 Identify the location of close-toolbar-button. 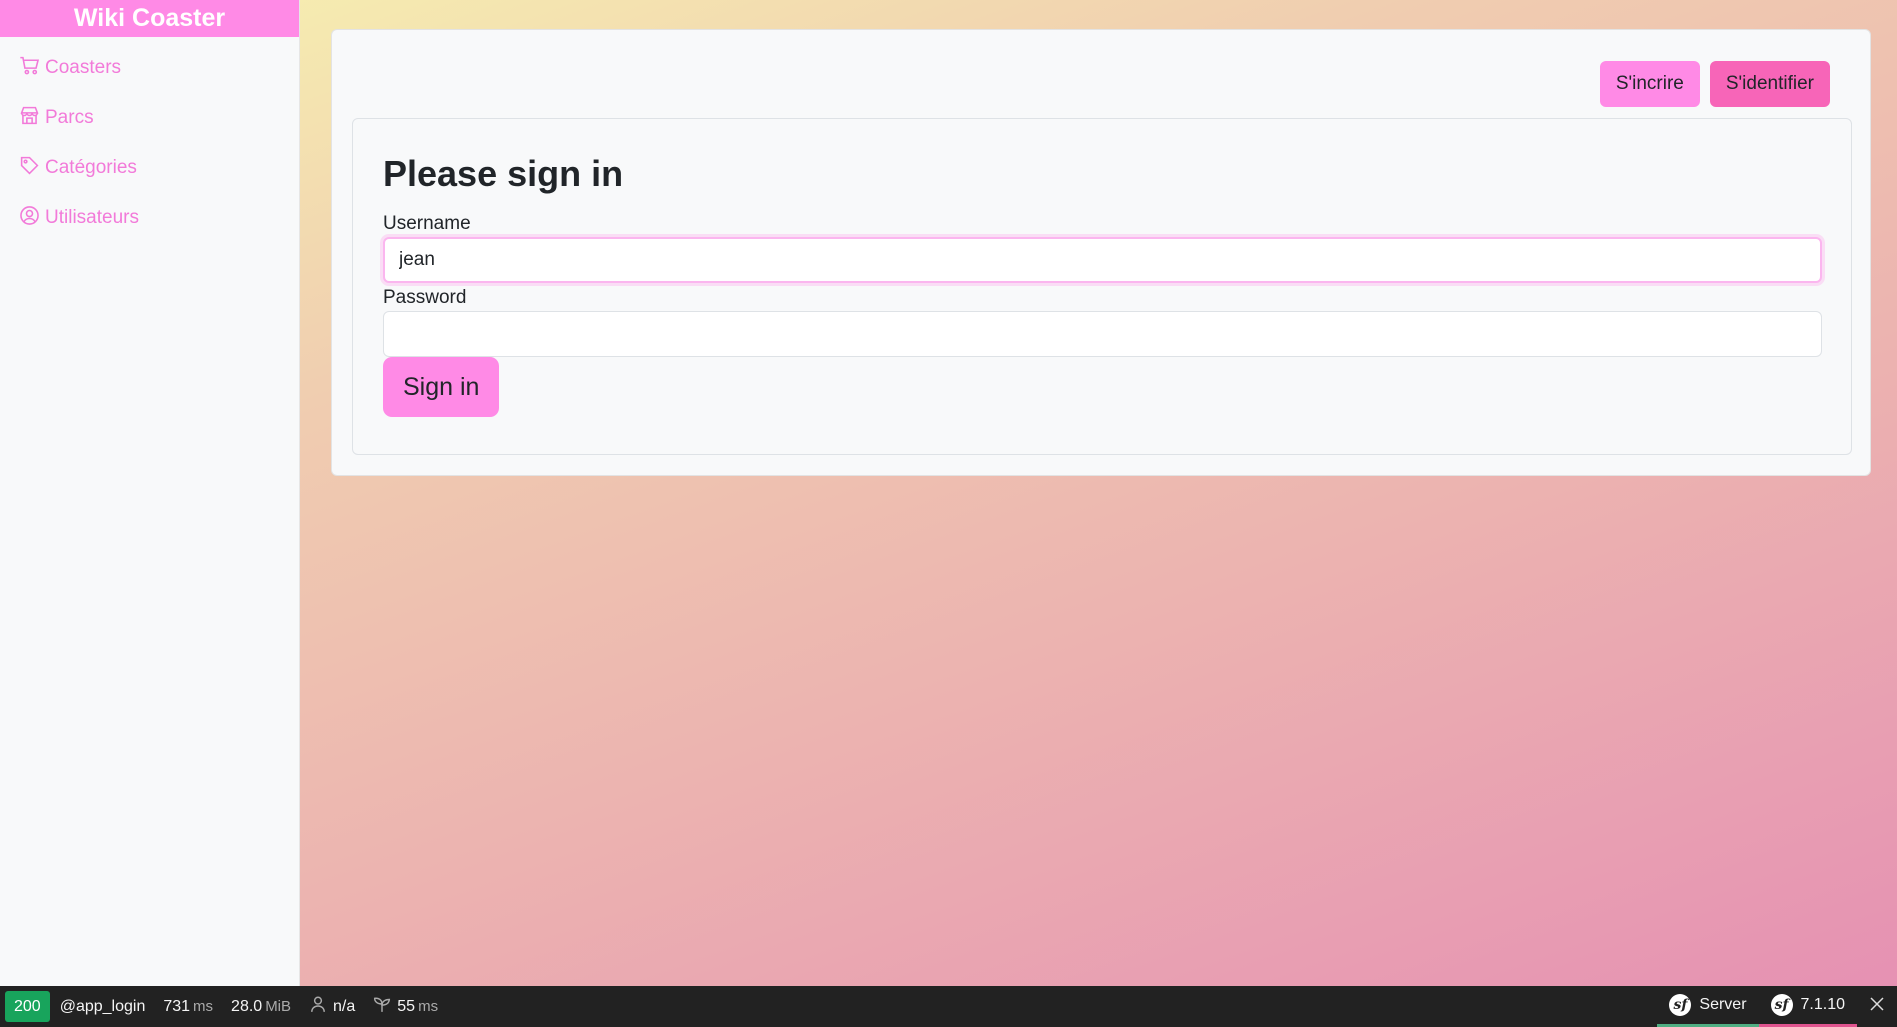
(1877, 1006).